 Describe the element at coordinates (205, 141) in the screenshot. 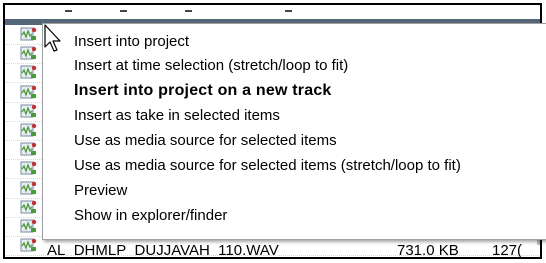

I see `menu-item-use-as-media-source: Use as media source for selected items` at that location.